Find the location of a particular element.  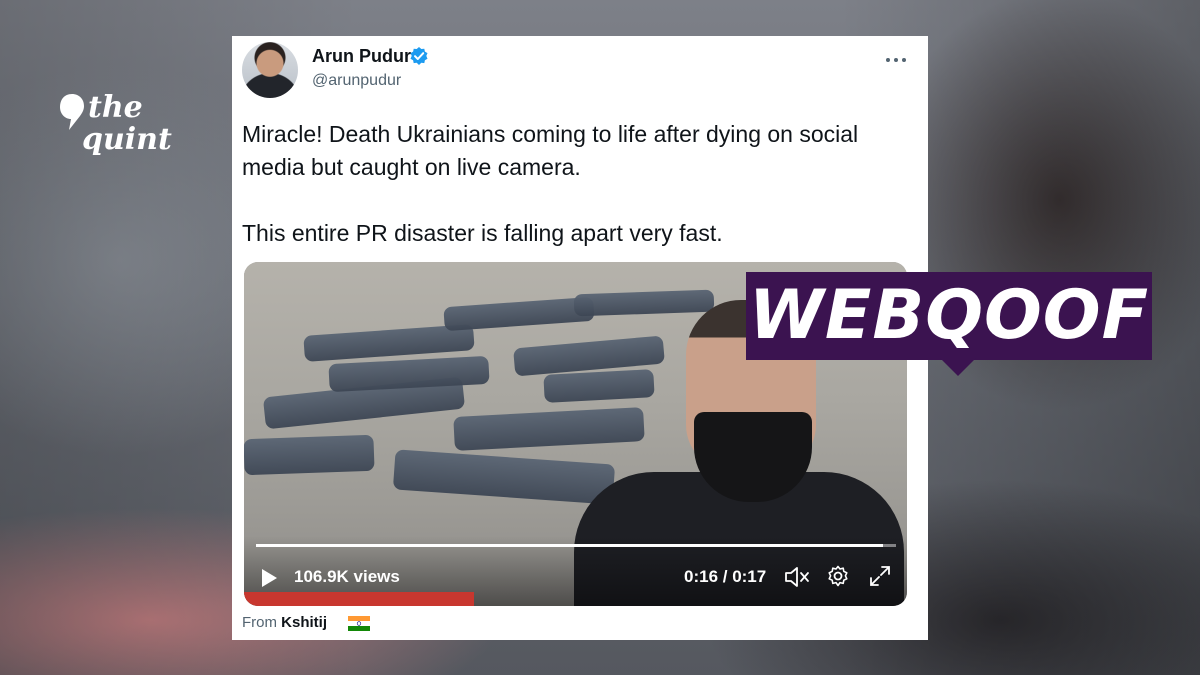

fullscreen-icon is located at coordinates (880, 576).